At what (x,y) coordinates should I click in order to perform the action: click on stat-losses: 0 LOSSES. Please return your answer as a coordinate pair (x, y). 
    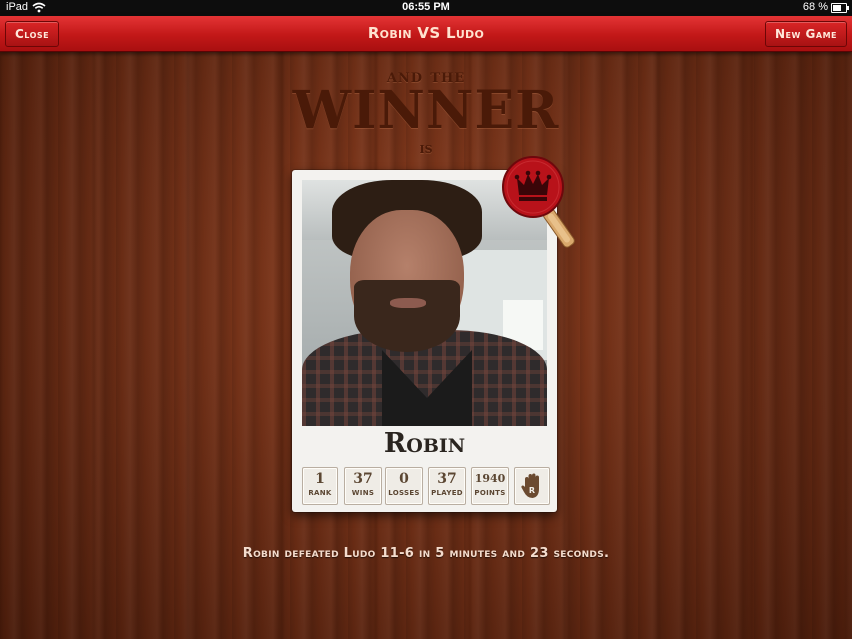
    Looking at the image, I should click on (404, 486).